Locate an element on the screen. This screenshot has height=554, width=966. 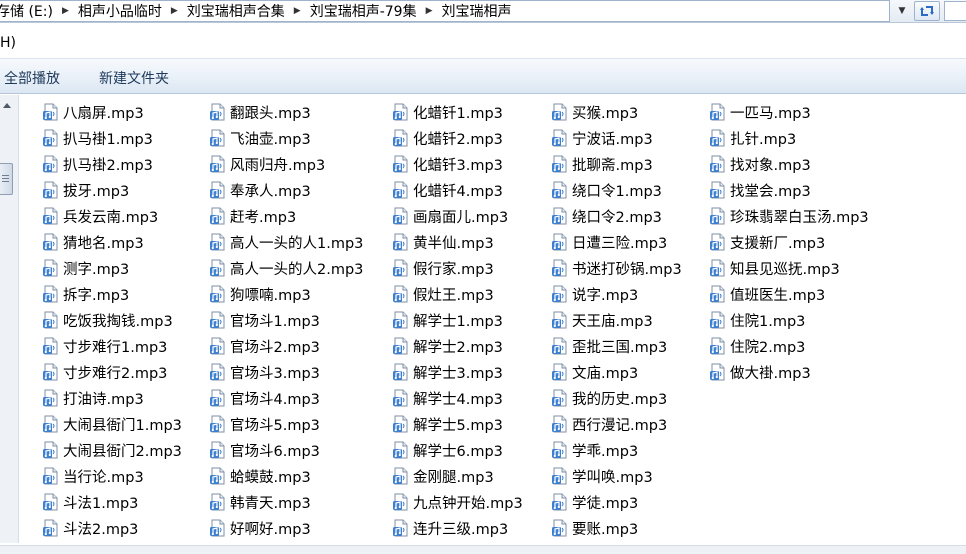
file-item: 韩青天.mp3 is located at coordinates (260, 502).